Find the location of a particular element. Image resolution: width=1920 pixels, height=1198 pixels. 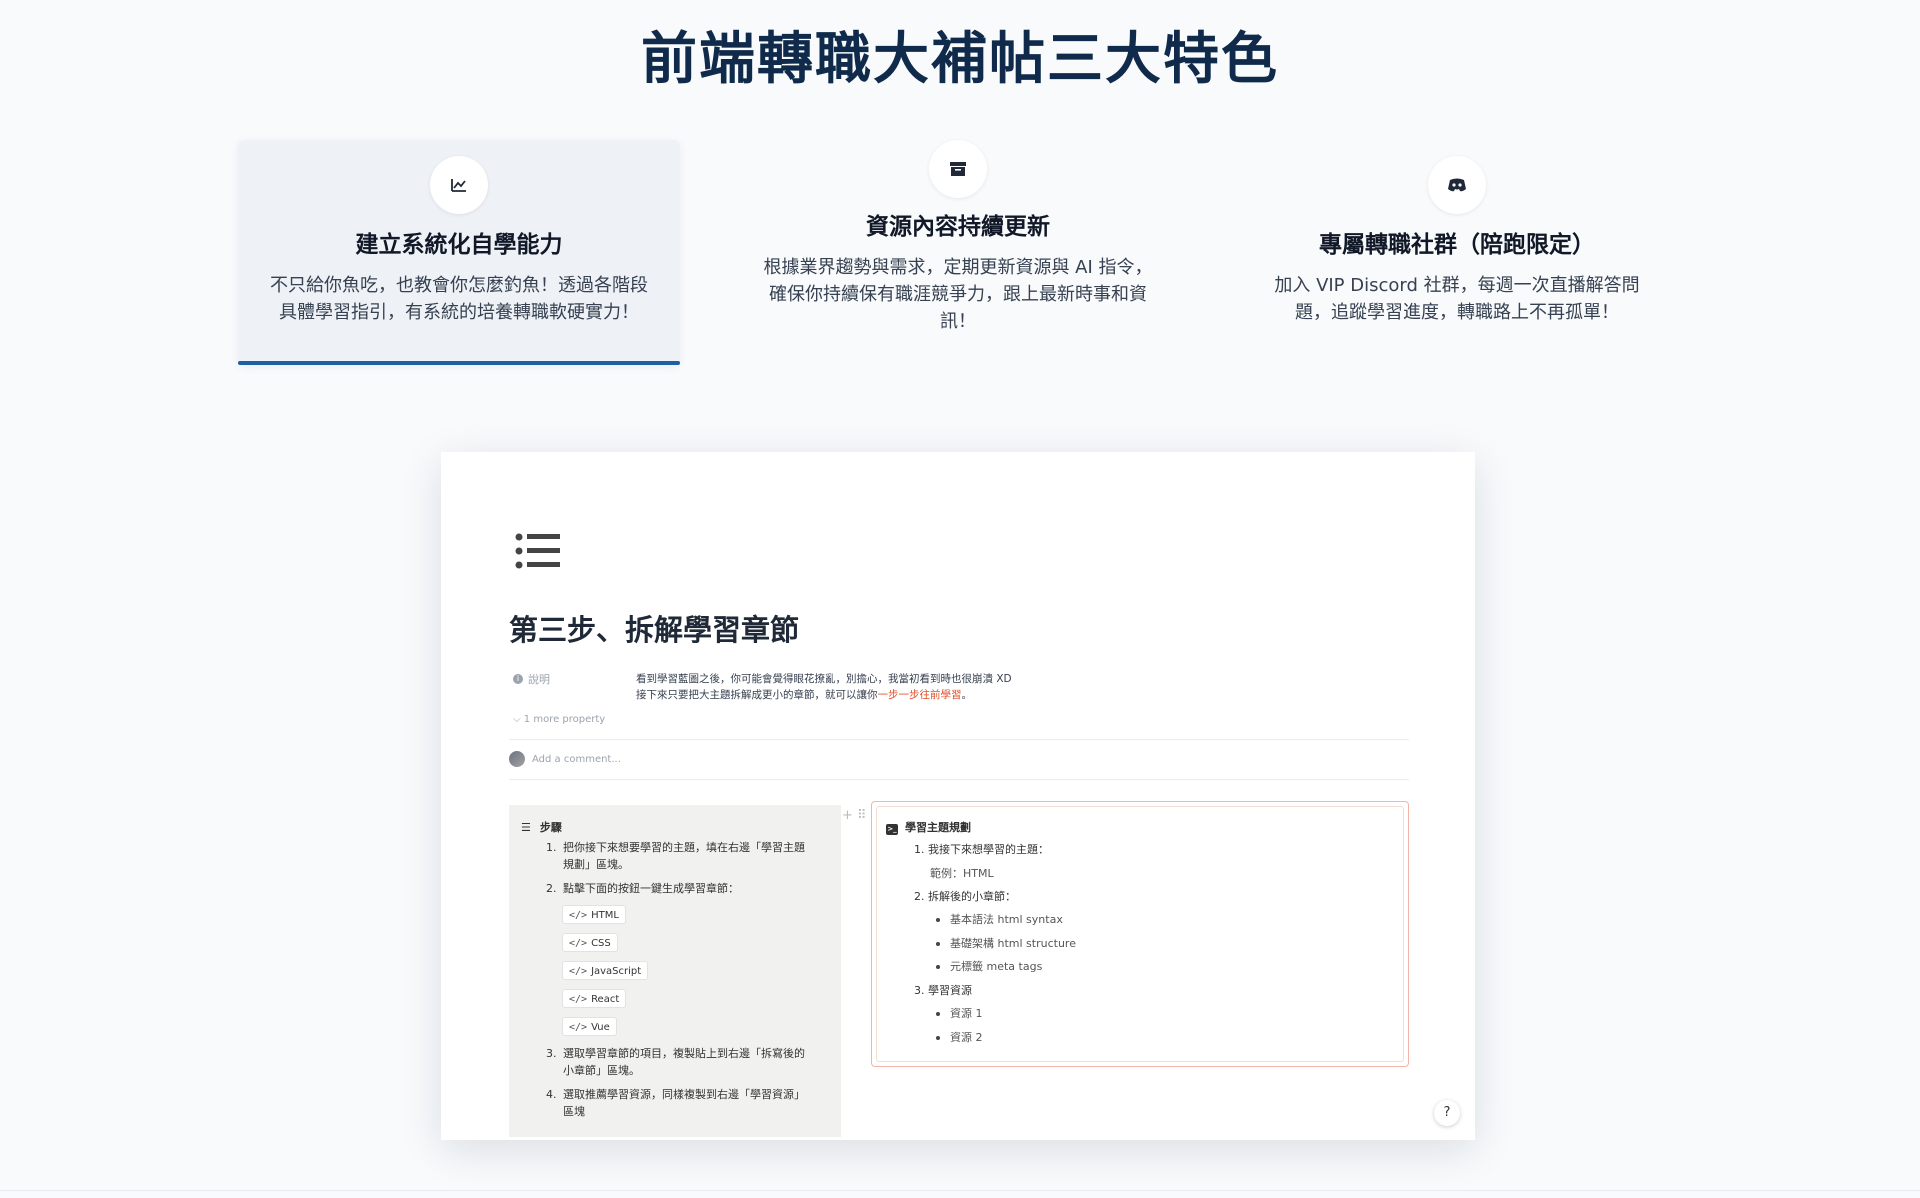

list-icon: ☰ is located at coordinates (526, 827).